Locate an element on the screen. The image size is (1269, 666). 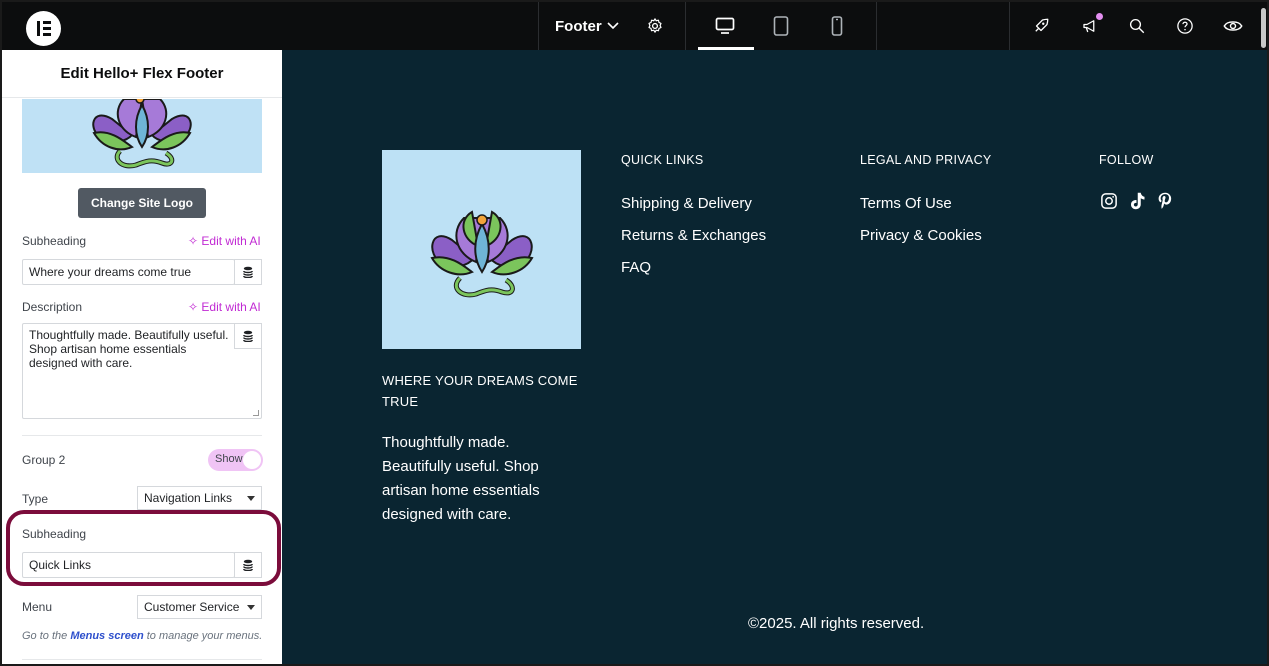
document-title: Footer is located at coordinates (578, 26).